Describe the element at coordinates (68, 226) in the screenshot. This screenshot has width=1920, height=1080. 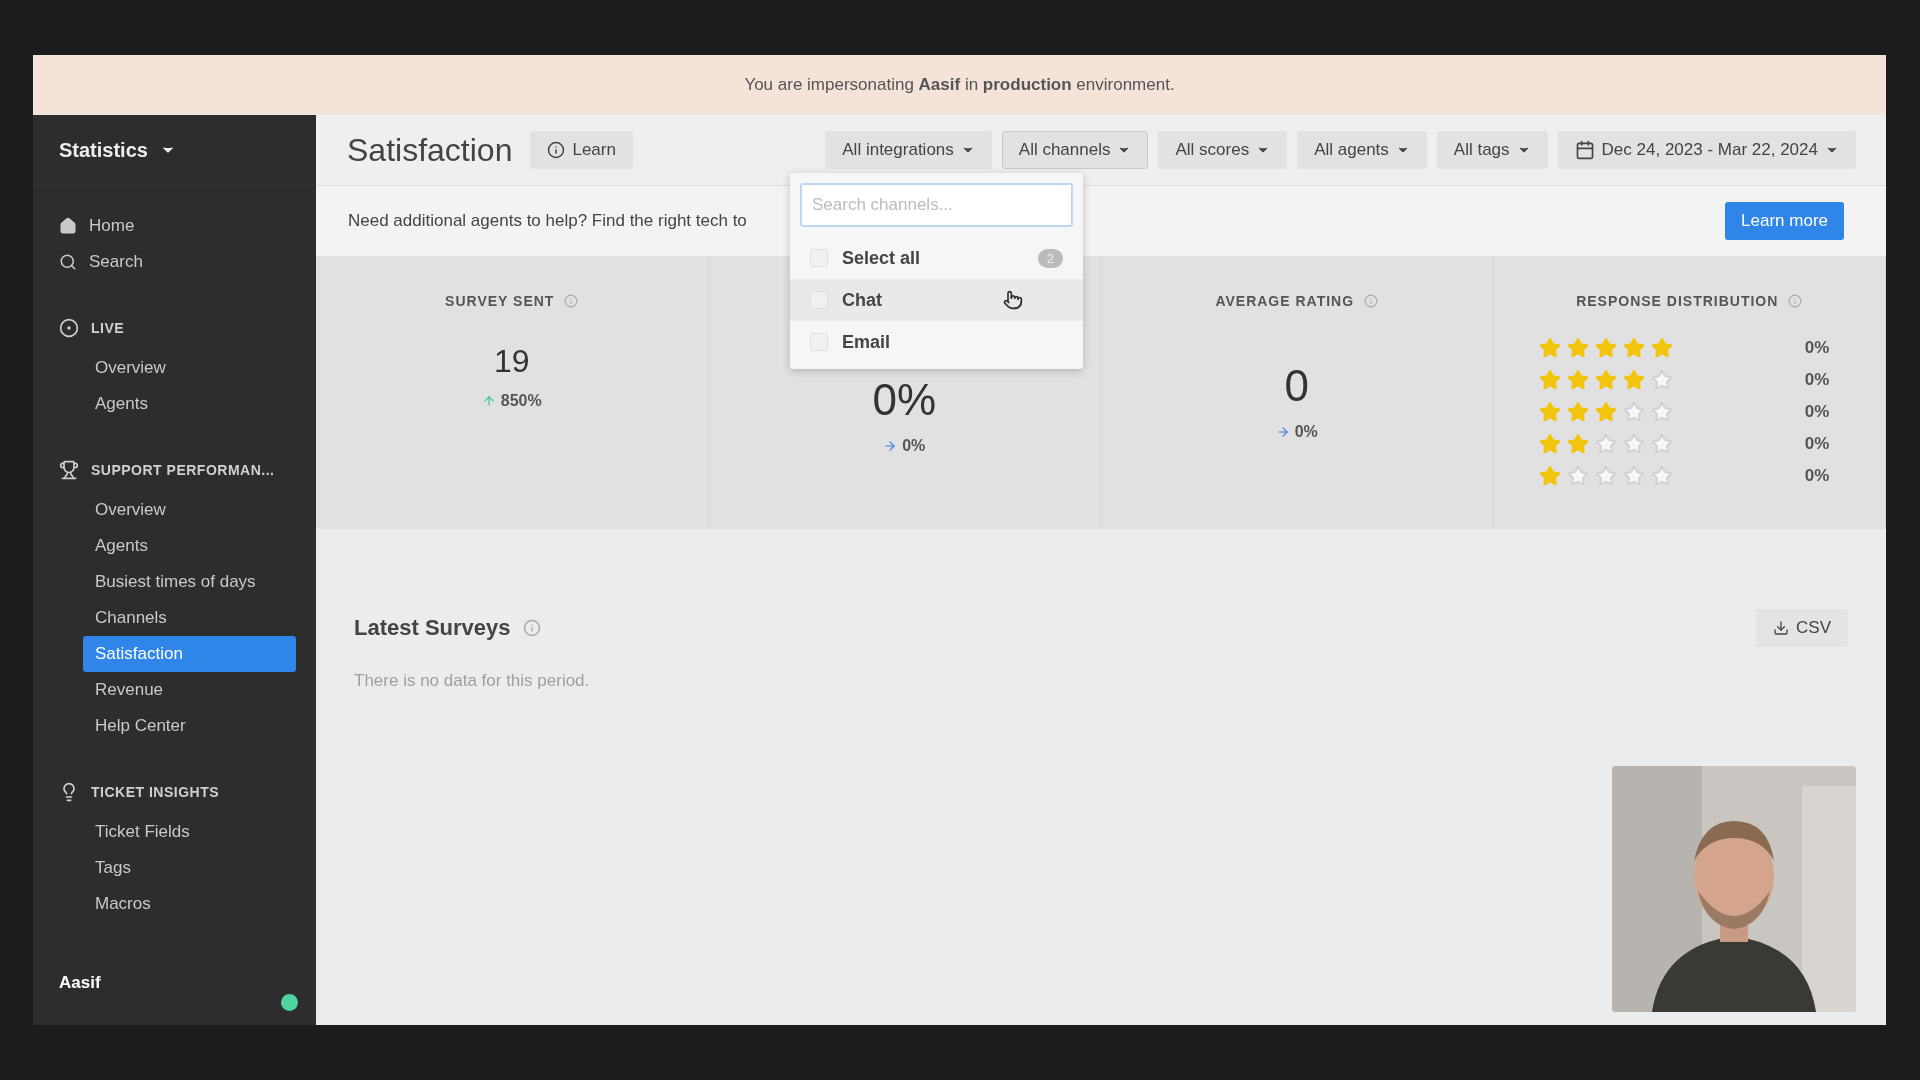
I see `home-icon` at that location.